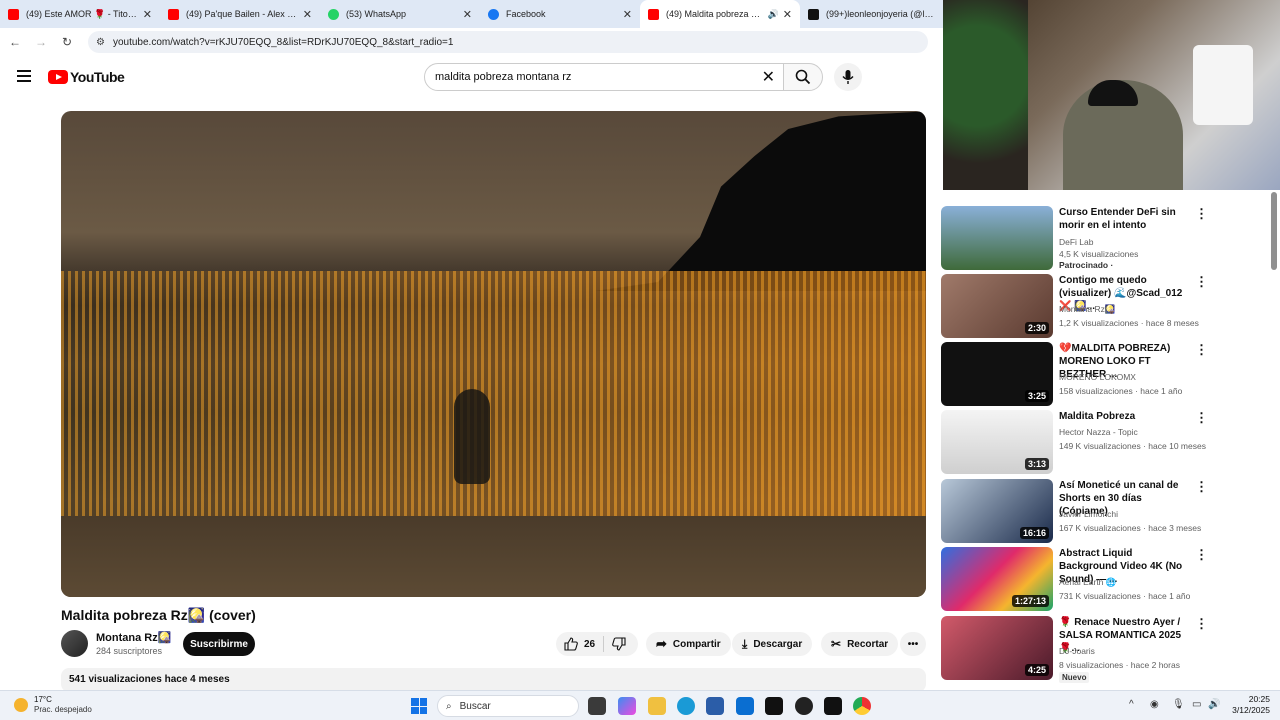 The width and height of the screenshot is (1280, 720). I want to click on task-view-icon, so click(597, 706).